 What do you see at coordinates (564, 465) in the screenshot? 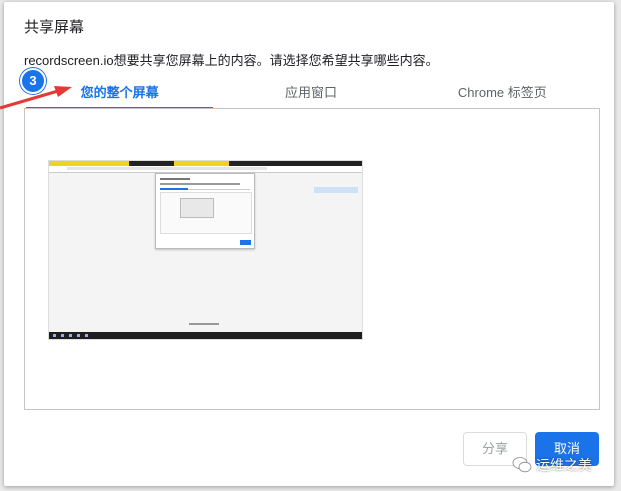
I see `watermark-text: 运维之美` at bounding box center [564, 465].